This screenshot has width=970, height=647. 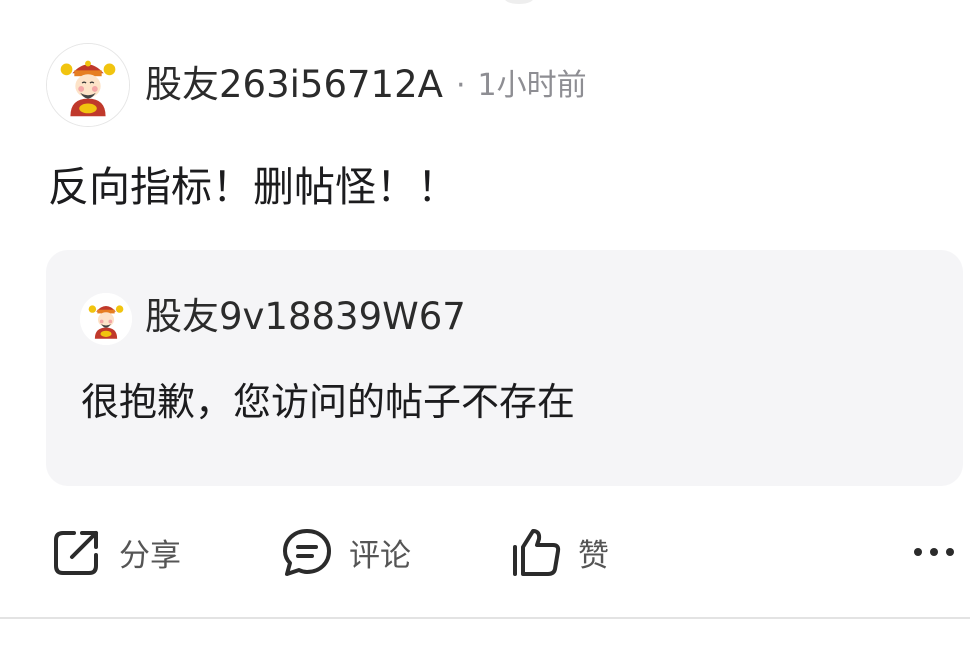 I want to click on more-button, so click(x=933, y=551).